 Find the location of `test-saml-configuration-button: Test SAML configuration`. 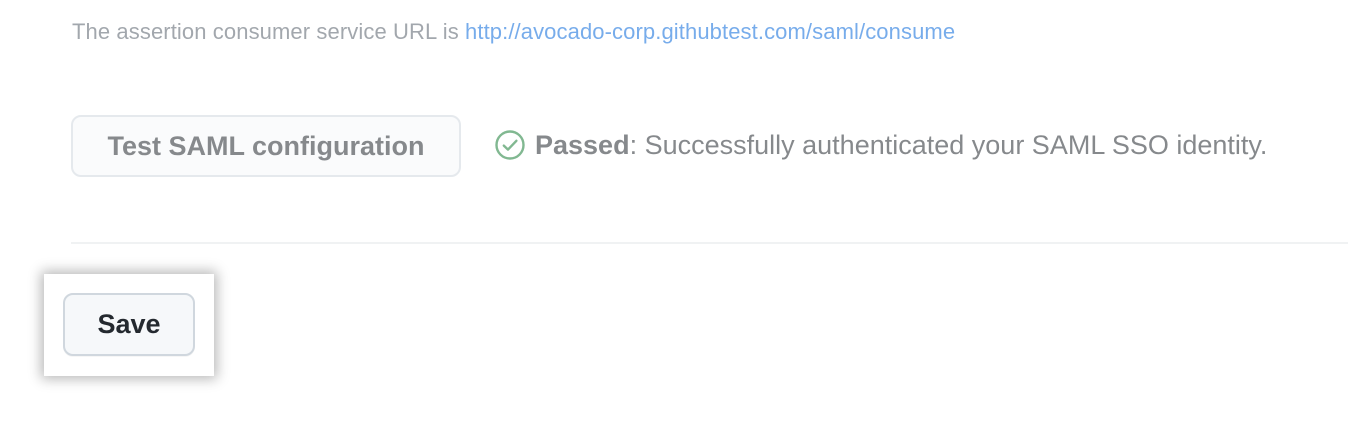

test-saml-configuration-button: Test SAML configuration is located at coordinates (266, 146).